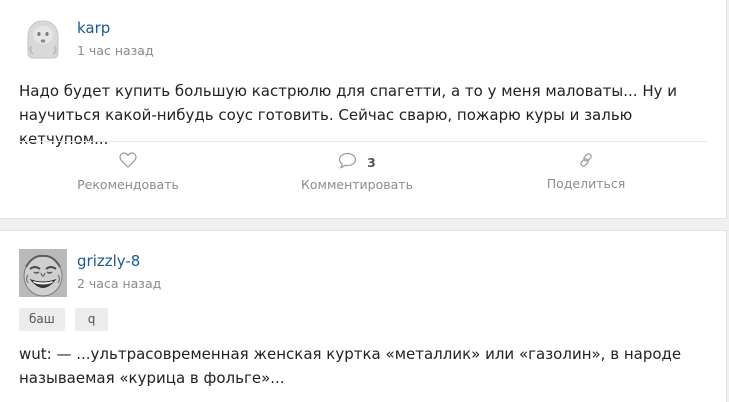 This screenshot has width=729, height=402. I want to click on tag-chip: баш, so click(42, 319).